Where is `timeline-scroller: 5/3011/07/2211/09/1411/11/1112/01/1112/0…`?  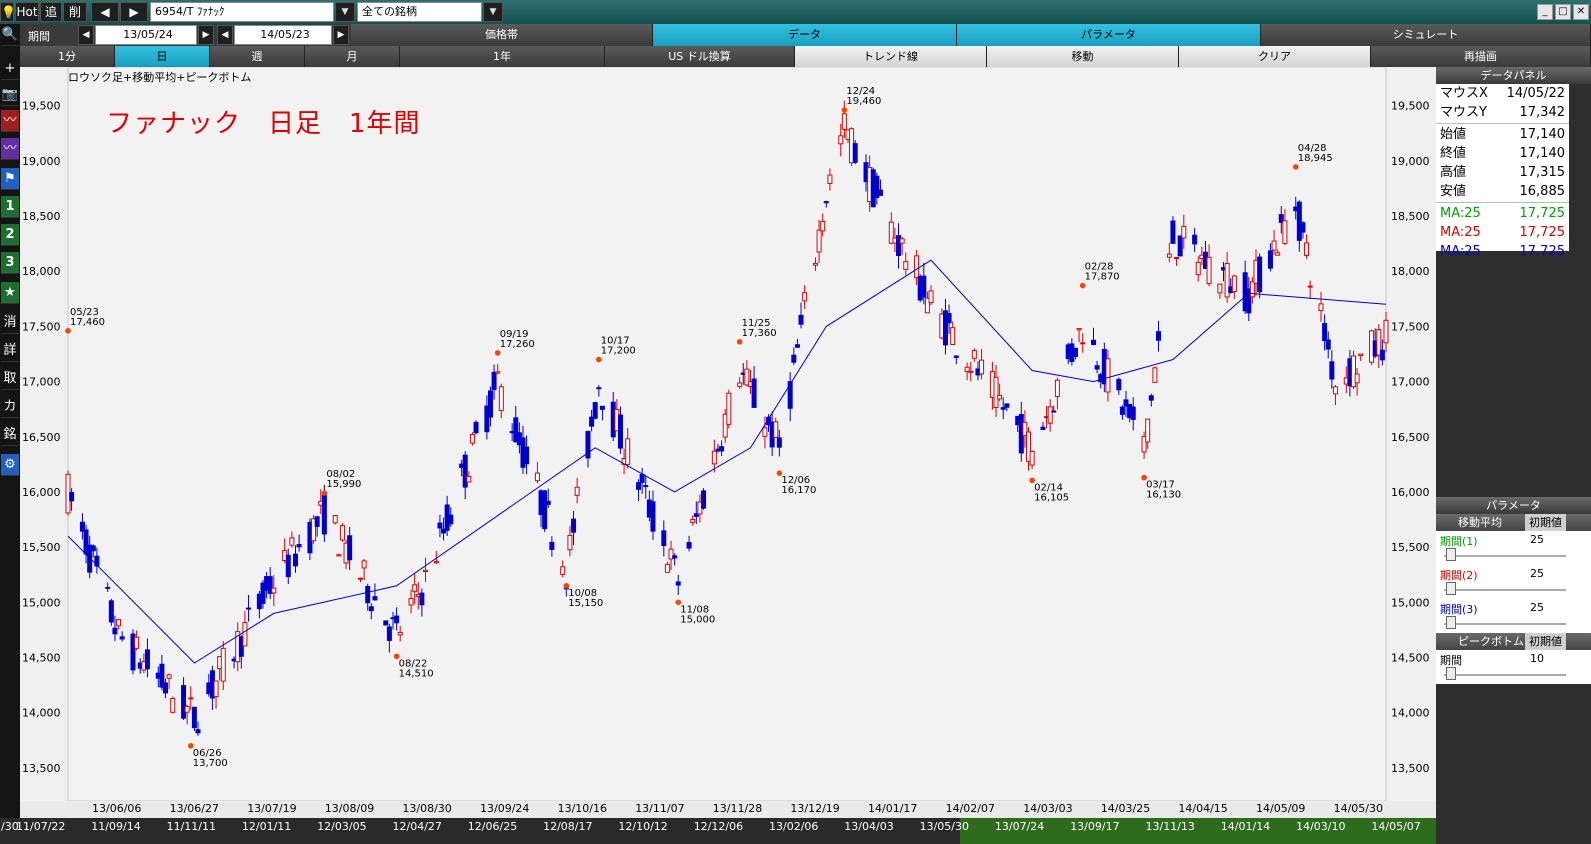 timeline-scroller: 5/3011/07/2211/09/1411/11/1112/01/1112/0… is located at coordinates (718, 831).